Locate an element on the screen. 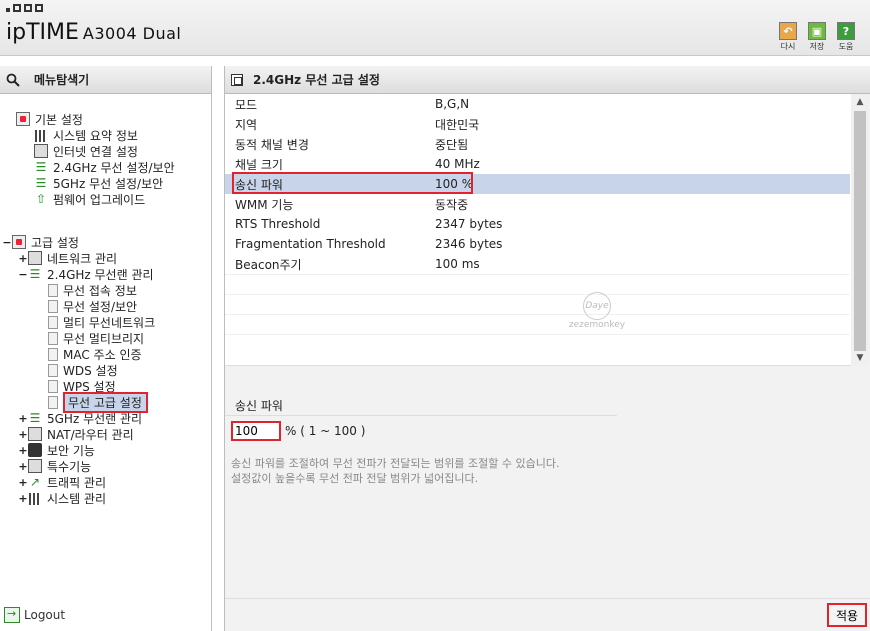 This screenshot has height=631, width=870. tree-internet-setup: 인터넷 연결 설정 is located at coordinates (86, 151).